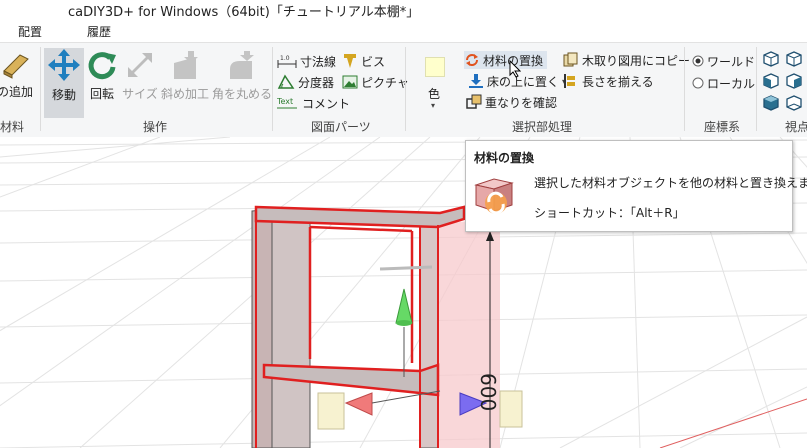 This screenshot has width=807, height=448. Describe the element at coordinates (101, 94) in the screenshot. I see `rotate-label: 回転` at that location.